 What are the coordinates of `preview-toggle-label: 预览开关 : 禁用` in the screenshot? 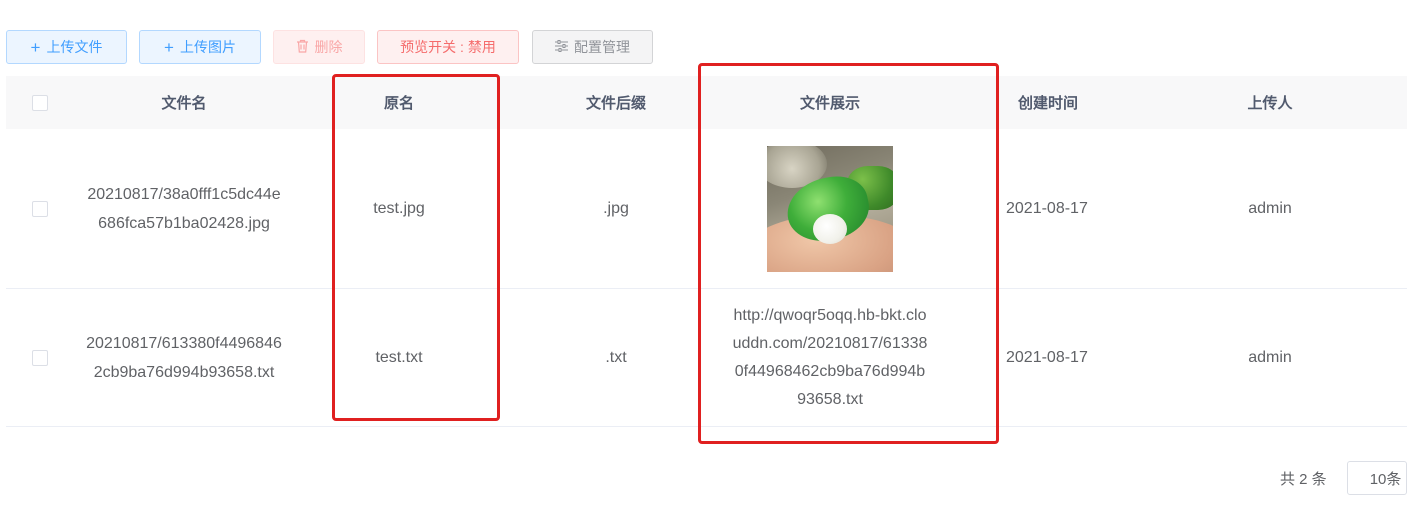 It's located at (448, 47).